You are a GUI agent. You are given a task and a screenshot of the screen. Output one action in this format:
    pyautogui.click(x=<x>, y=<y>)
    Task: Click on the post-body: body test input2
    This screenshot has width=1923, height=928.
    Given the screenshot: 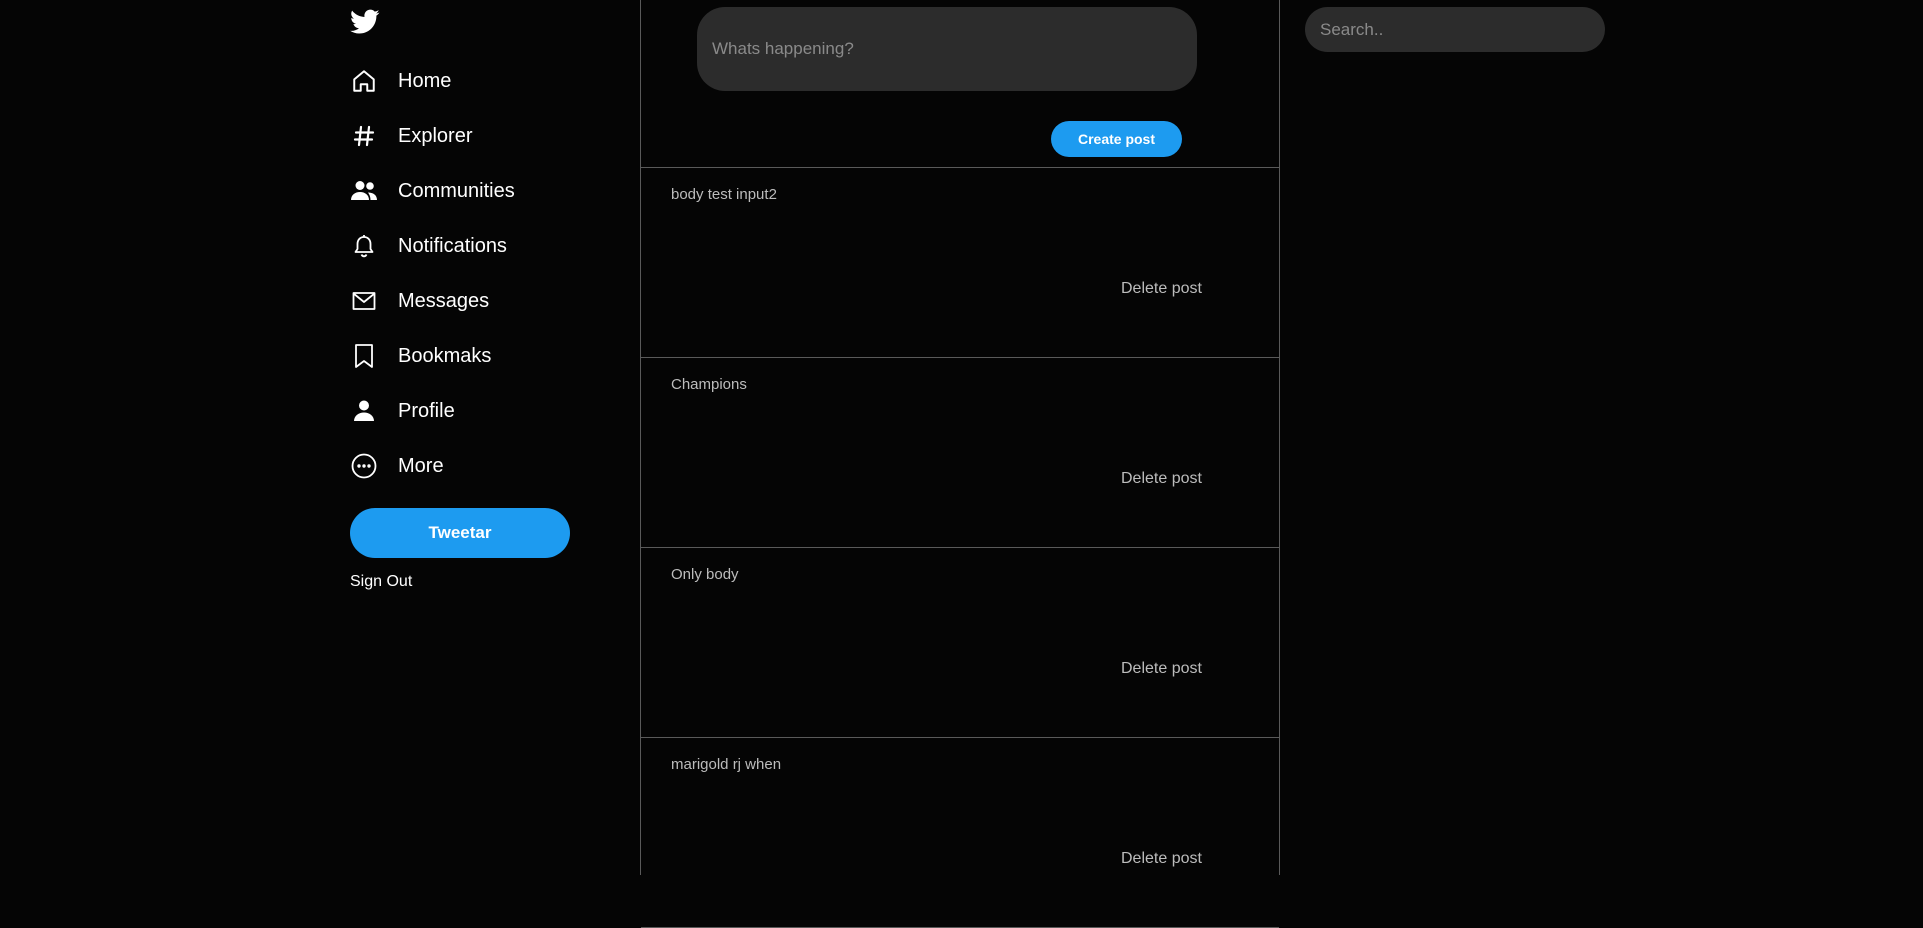 What is the action you would take?
    pyautogui.click(x=724, y=194)
    